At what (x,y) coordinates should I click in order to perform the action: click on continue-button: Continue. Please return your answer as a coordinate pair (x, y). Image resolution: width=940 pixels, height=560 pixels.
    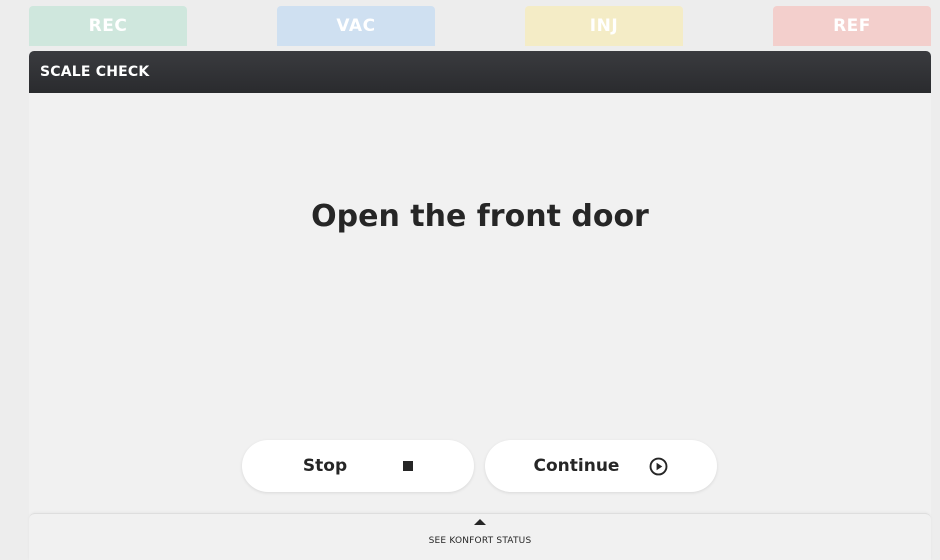
    Looking at the image, I should click on (601, 466).